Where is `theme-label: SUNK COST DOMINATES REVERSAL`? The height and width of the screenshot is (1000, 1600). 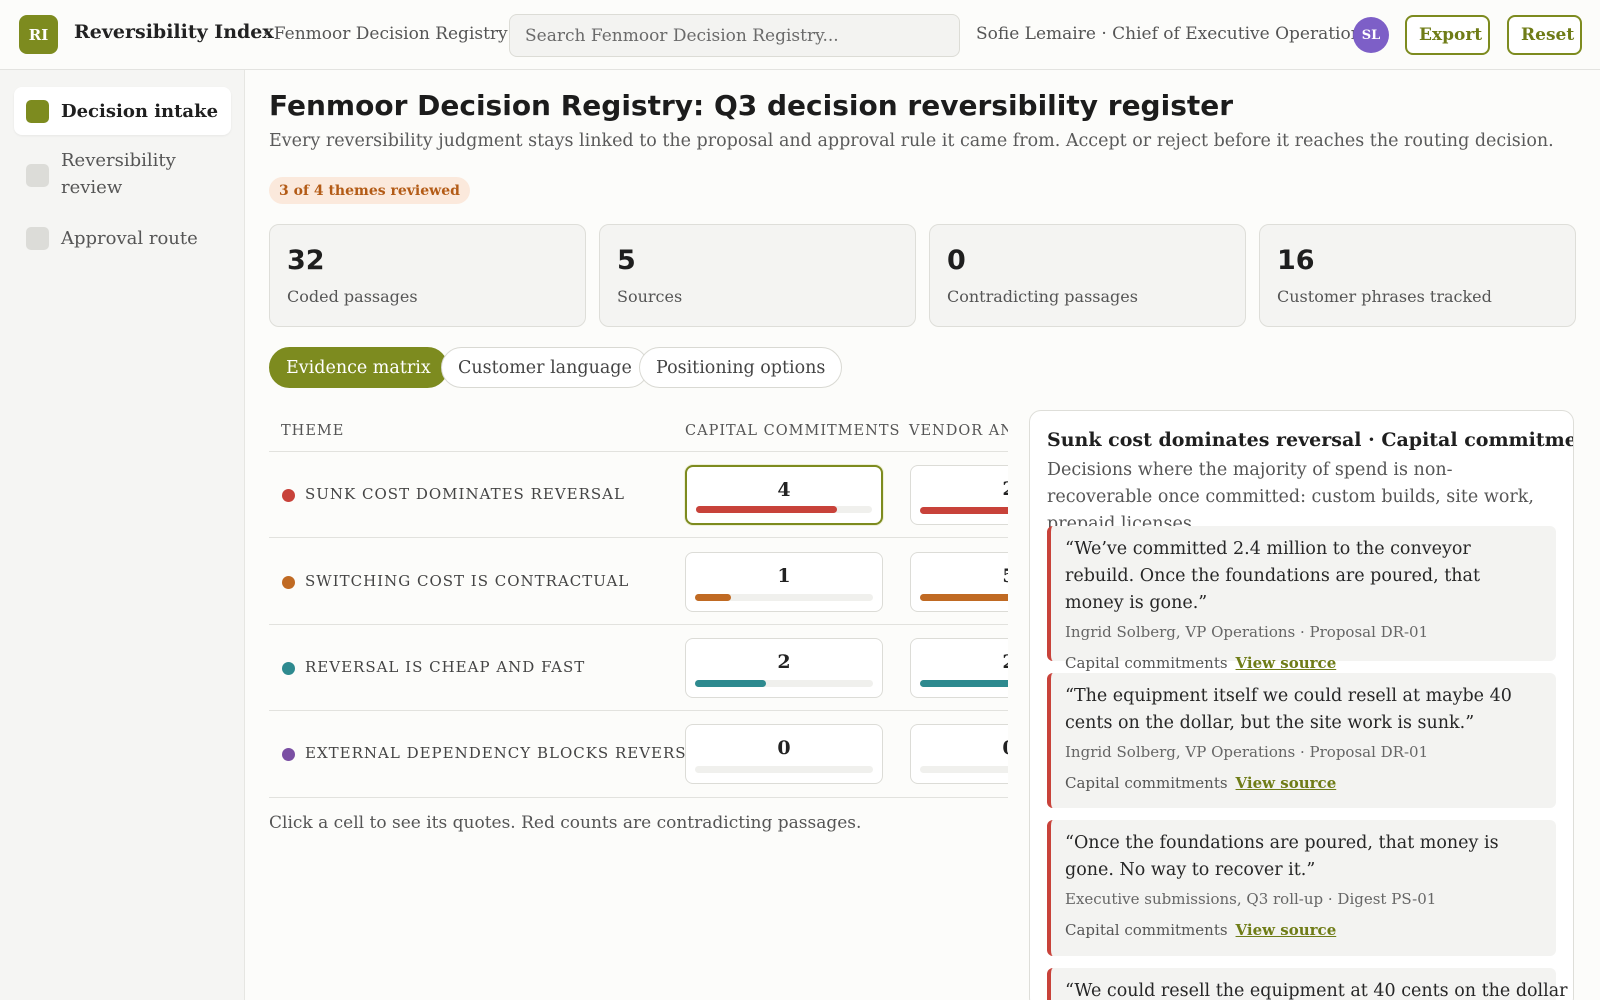 theme-label: SUNK COST DOMINATES REVERSAL is located at coordinates (465, 494).